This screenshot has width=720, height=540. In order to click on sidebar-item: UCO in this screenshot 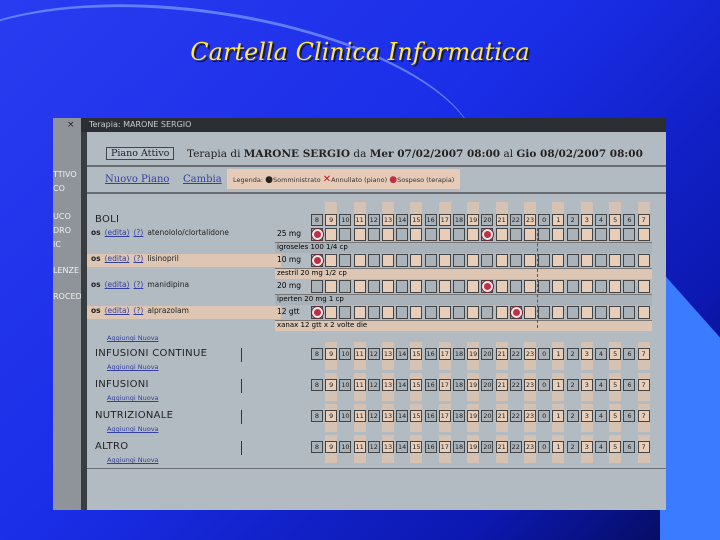, I will do `click(62, 216)`.